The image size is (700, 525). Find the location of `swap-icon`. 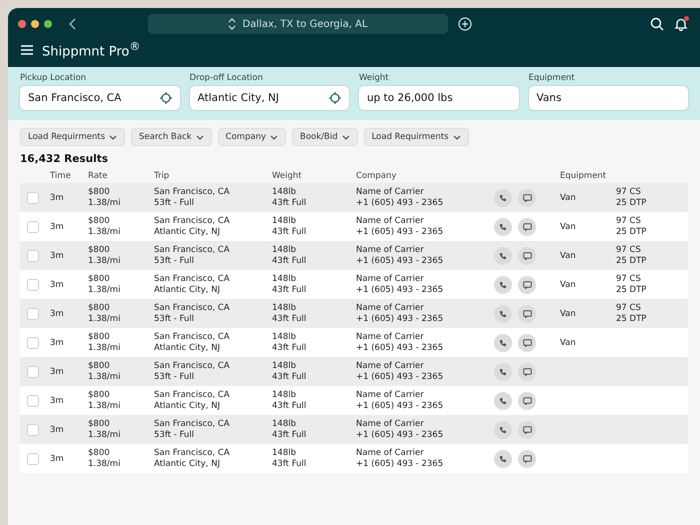

swap-icon is located at coordinates (232, 24).